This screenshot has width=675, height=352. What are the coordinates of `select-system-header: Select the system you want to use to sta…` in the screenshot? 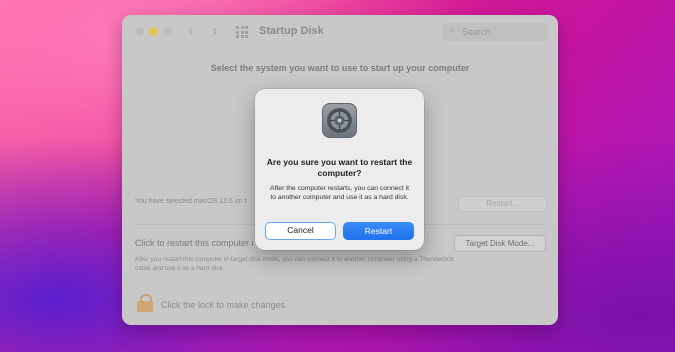 It's located at (340, 68).